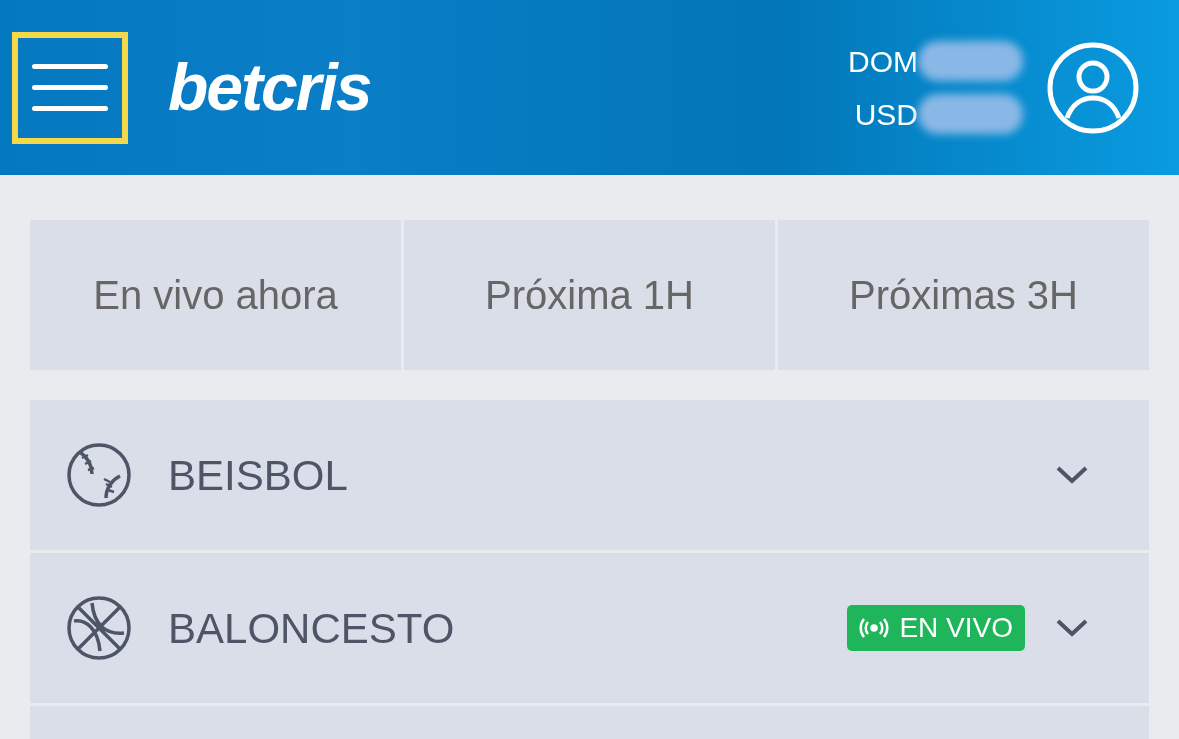 This screenshot has height=739, width=1179. Describe the element at coordinates (1093, 87) in the screenshot. I see `user-icon` at that location.